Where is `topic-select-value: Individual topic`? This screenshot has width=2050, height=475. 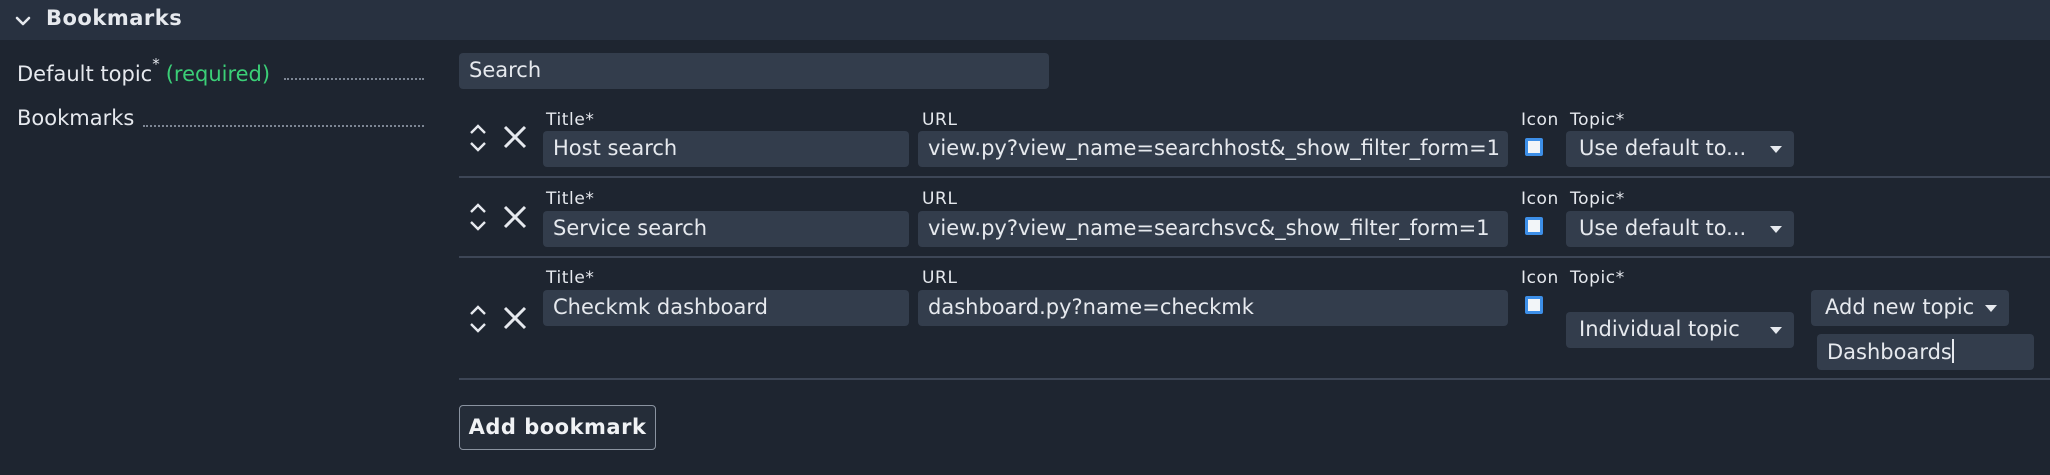
topic-select-value: Individual topic is located at coordinates (1659, 329).